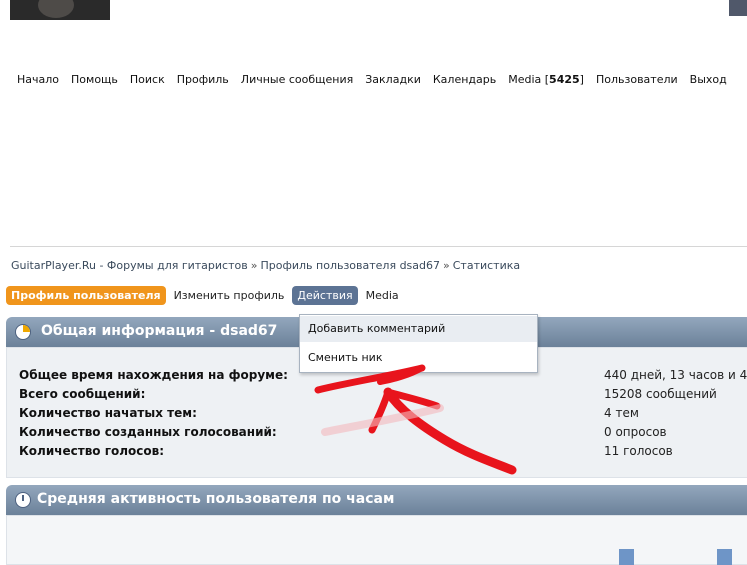  I want to click on nav-media-label: Media [, so click(529, 79).